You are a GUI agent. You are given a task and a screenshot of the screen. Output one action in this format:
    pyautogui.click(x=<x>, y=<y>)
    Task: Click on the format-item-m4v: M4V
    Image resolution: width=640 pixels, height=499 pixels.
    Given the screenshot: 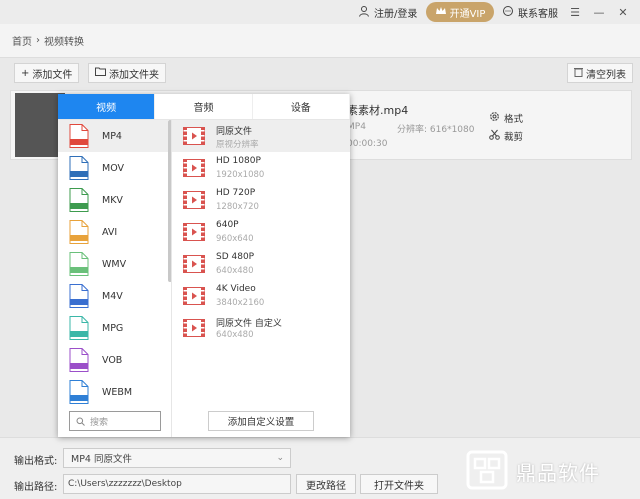 What is the action you would take?
    pyautogui.click(x=113, y=296)
    